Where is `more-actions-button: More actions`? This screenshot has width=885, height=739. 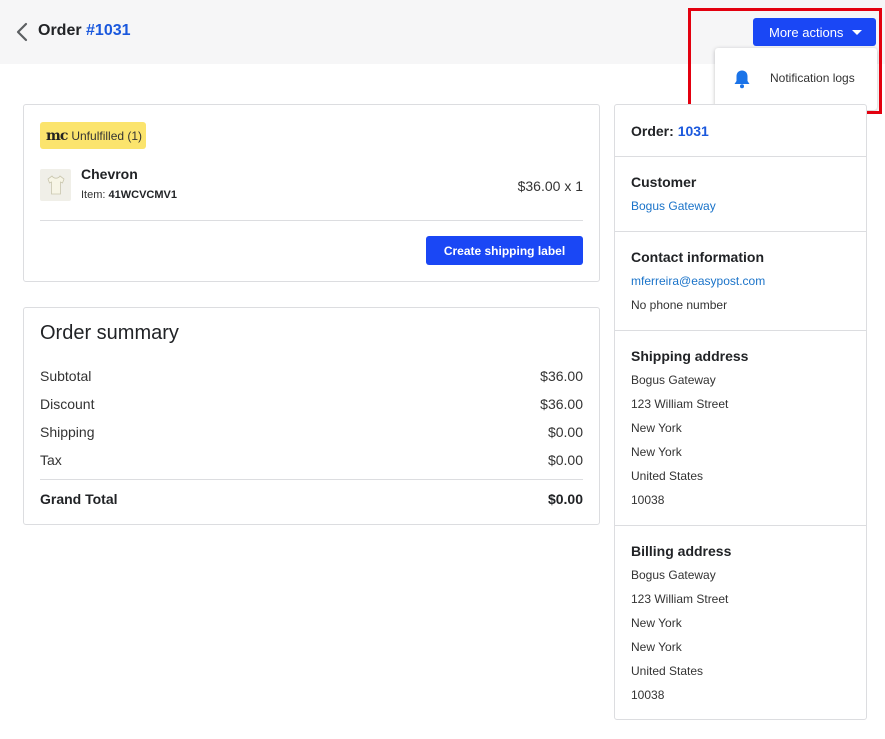
more-actions-button: More actions is located at coordinates (814, 32).